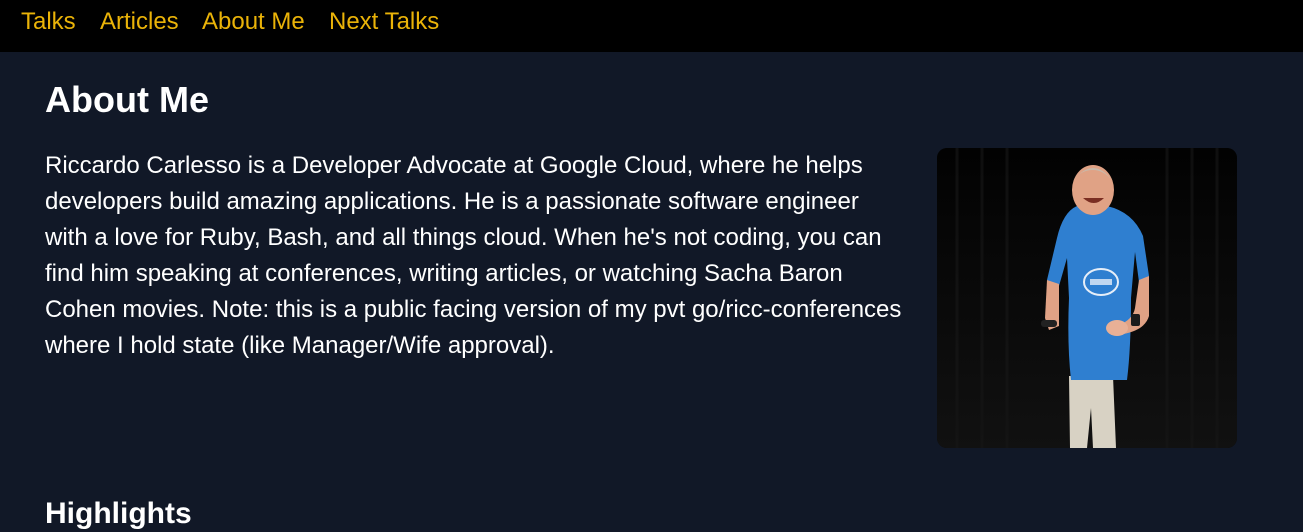 The image size is (1303, 532). Describe the element at coordinates (651, 26) in the screenshot. I see `top-nav: Talks Articles About Me Next Talks` at that location.